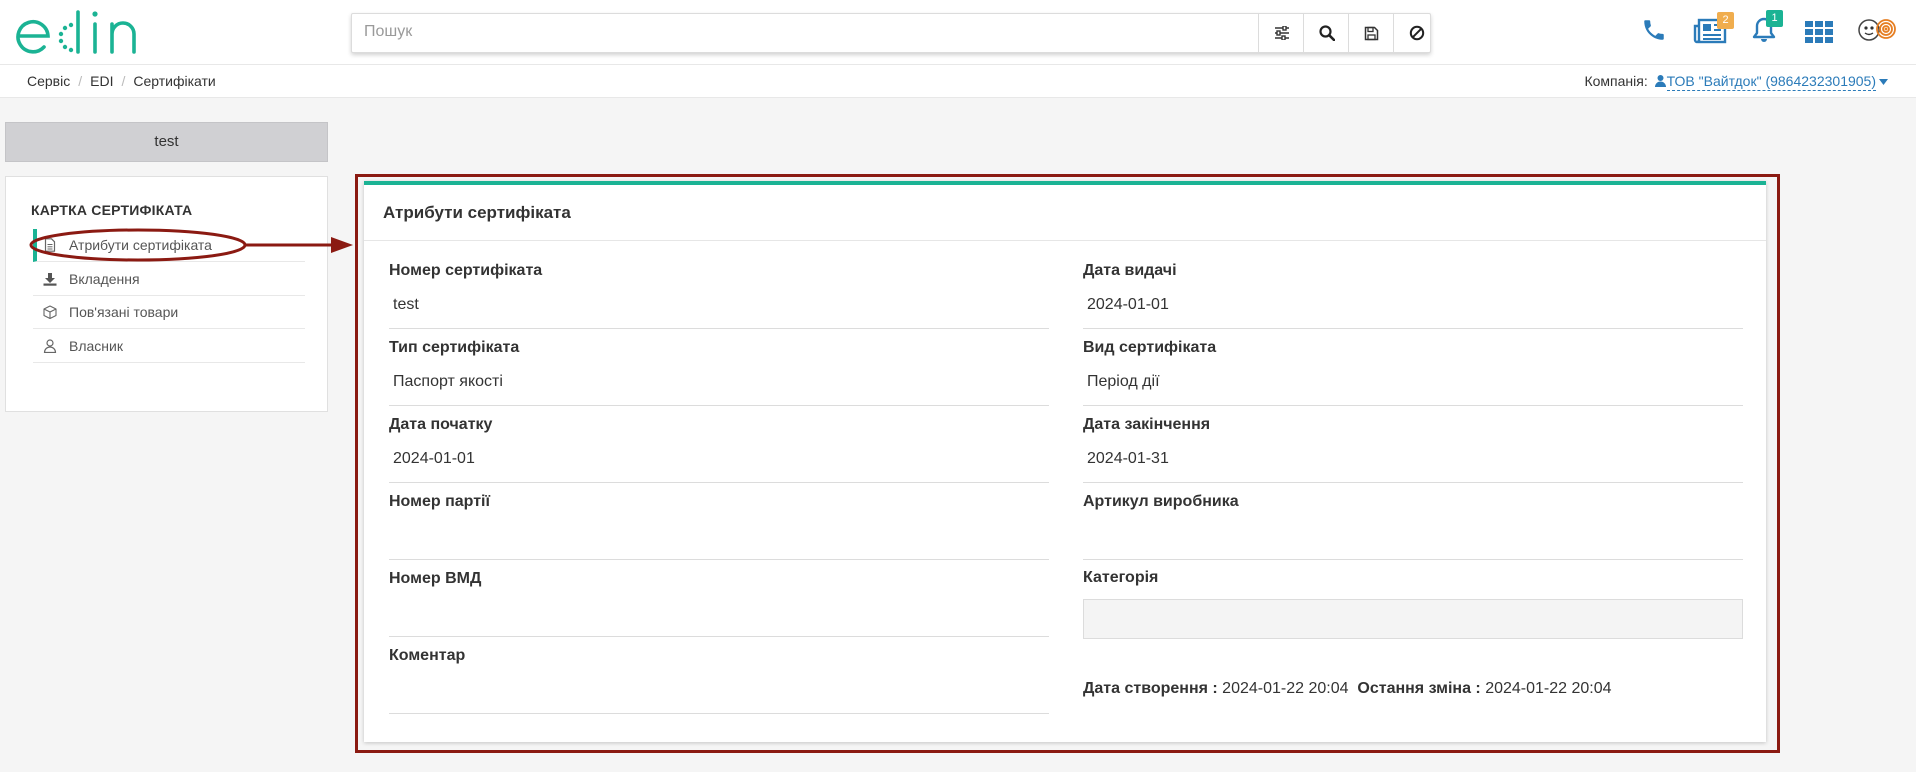  What do you see at coordinates (1130, 270) in the screenshot?
I see `field-label: Дата видачі` at bounding box center [1130, 270].